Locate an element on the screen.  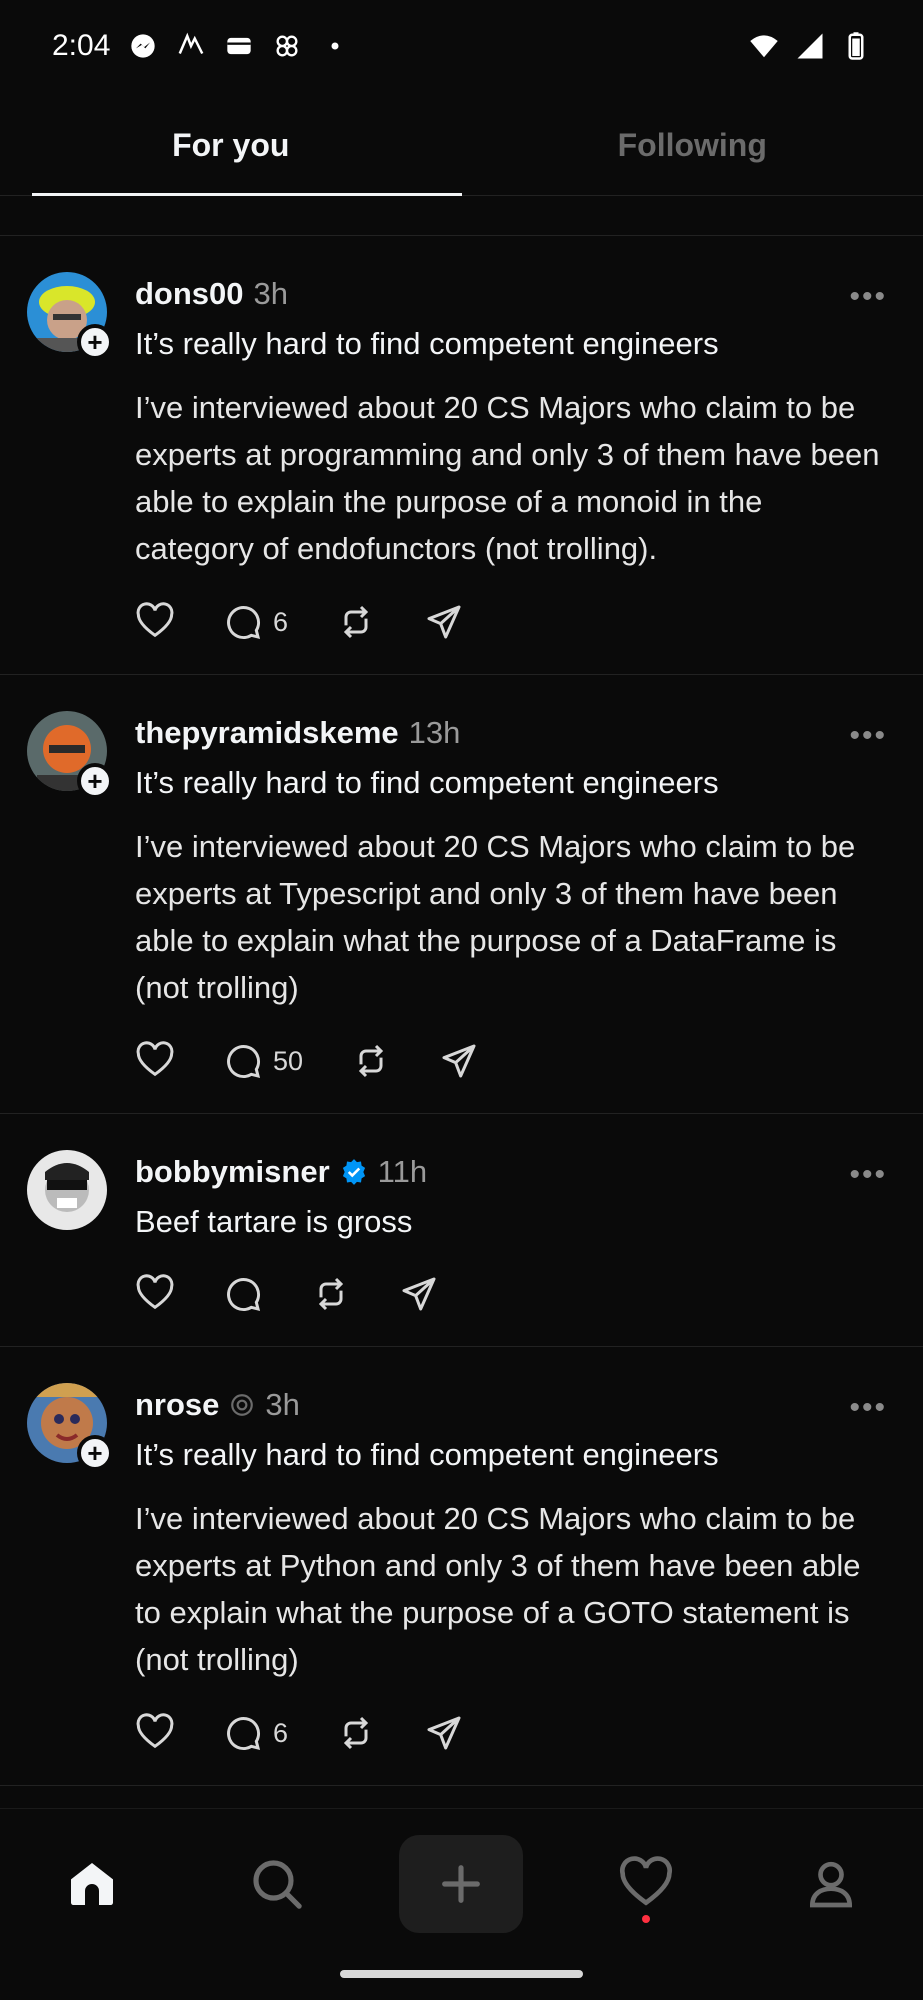
post-actions: 50 is located at coordinates (511, 1061).